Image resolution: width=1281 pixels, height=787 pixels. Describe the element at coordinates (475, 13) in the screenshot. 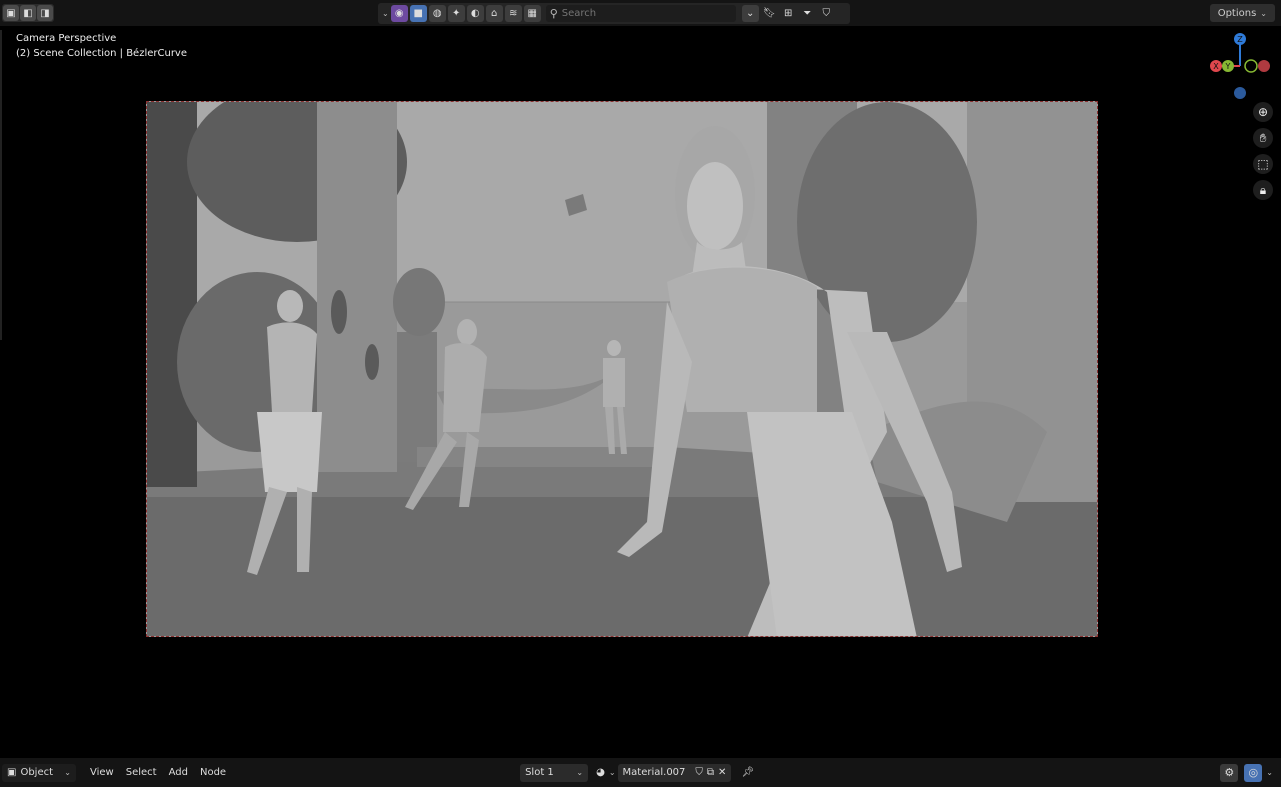

I see `camera-filter-icon: ◐` at that location.